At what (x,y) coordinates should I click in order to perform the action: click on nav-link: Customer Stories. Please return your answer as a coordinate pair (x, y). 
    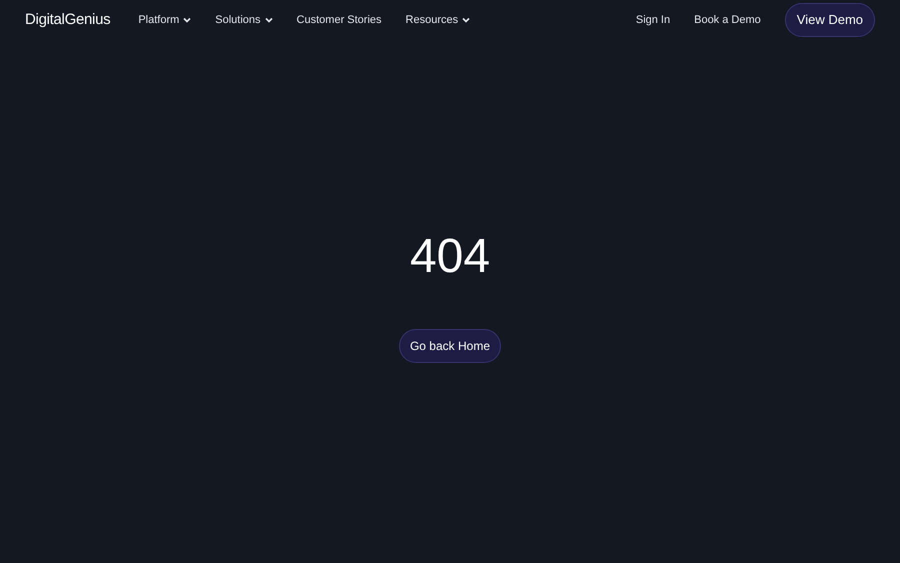
    Looking at the image, I should click on (339, 20).